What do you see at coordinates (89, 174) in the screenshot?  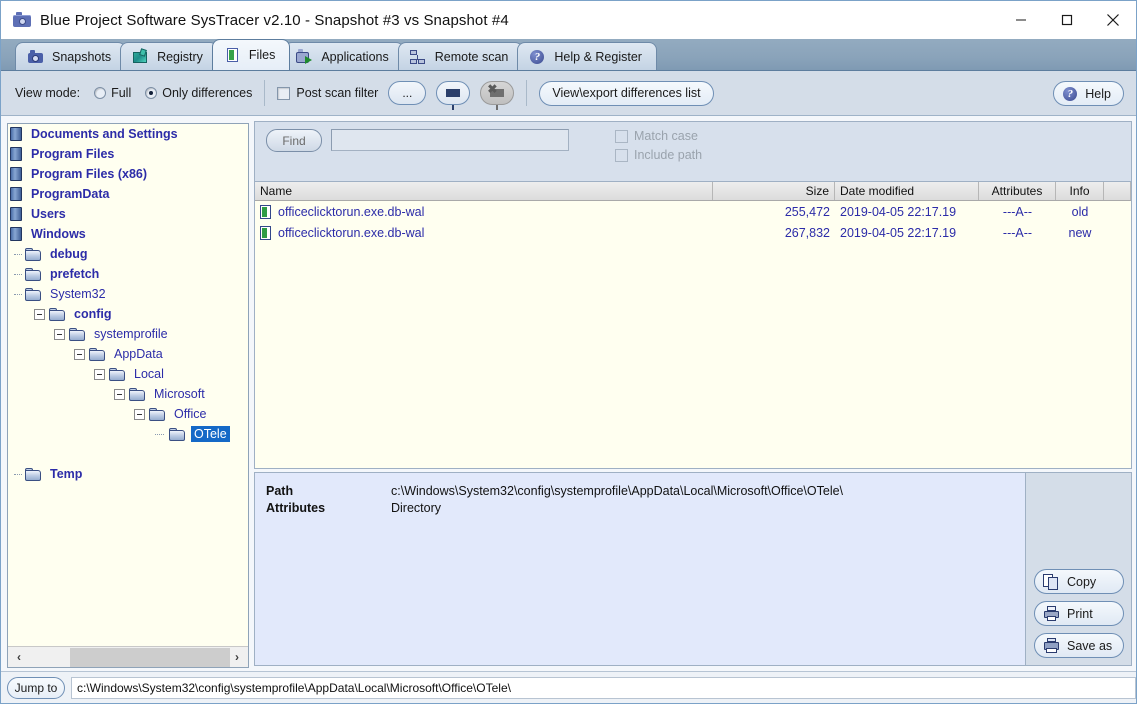 I see `tree-node-label: Program Files (x86)` at bounding box center [89, 174].